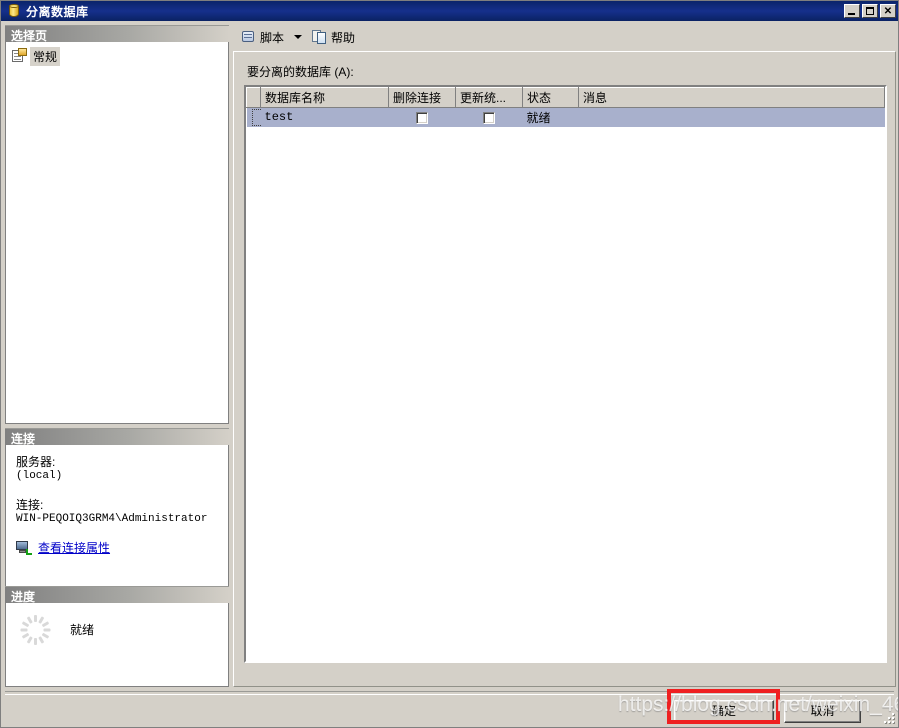  Describe the element at coordinates (731, 117) in the screenshot. I see `cell-message` at that location.